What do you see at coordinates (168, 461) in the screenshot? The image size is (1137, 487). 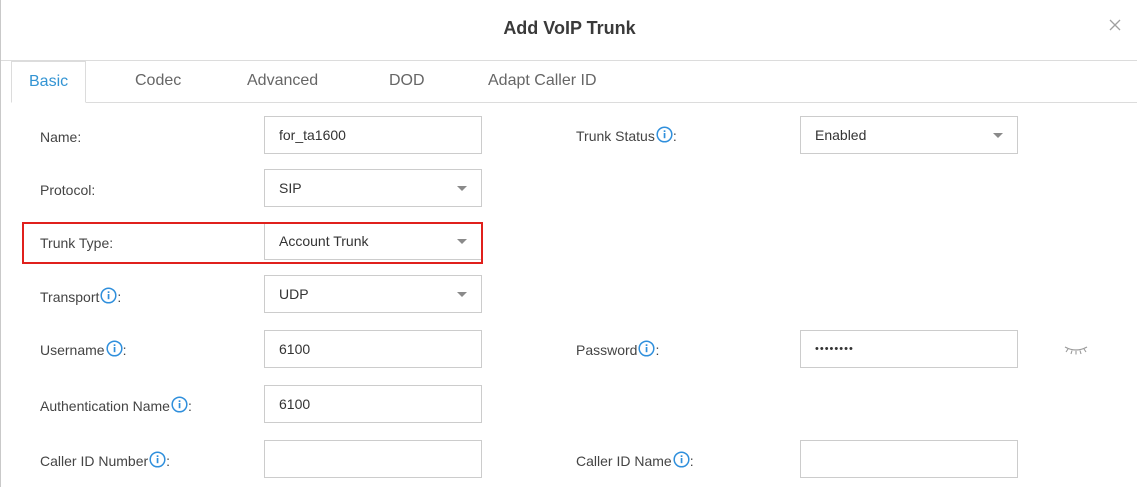 I see `caller-id-number-label-suffix: :` at bounding box center [168, 461].